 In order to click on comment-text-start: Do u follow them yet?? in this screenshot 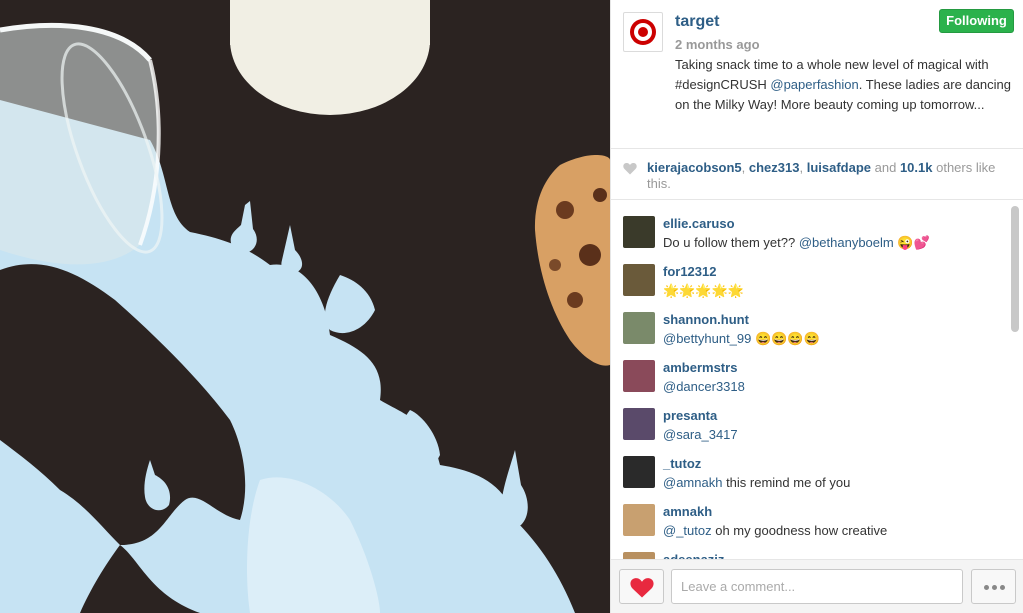, I will do `click(731, 242)`.